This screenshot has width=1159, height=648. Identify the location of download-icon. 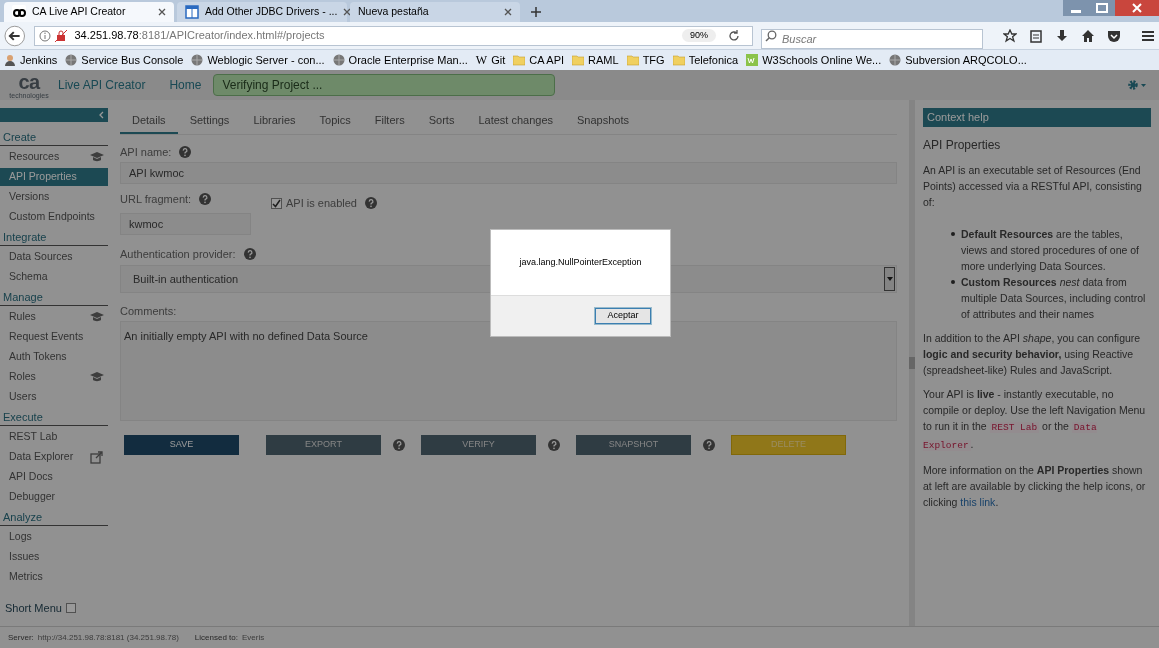
(1062, 35).